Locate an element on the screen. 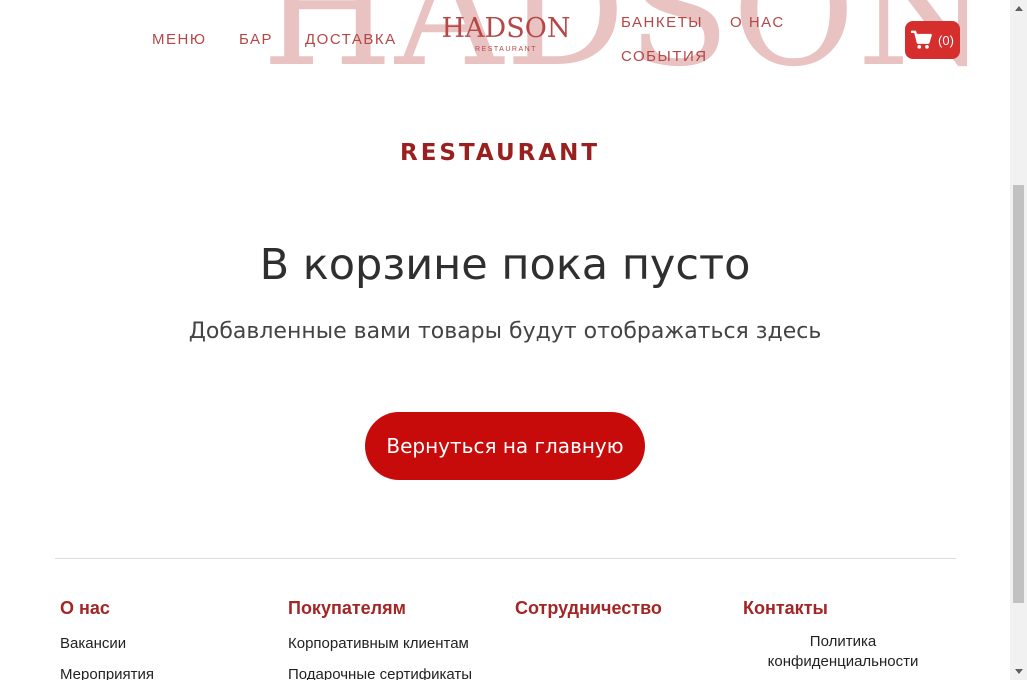 The width and height of the screenshot is (1027, 680). cart-icon is located at coordinates (921, 39).